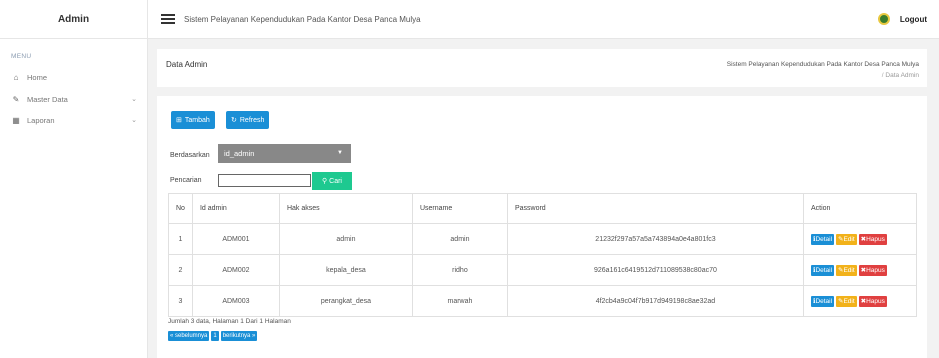  Describe the element at coordinates (860, 208) in the screenshot. I see `col-header-action: Action` at that location.